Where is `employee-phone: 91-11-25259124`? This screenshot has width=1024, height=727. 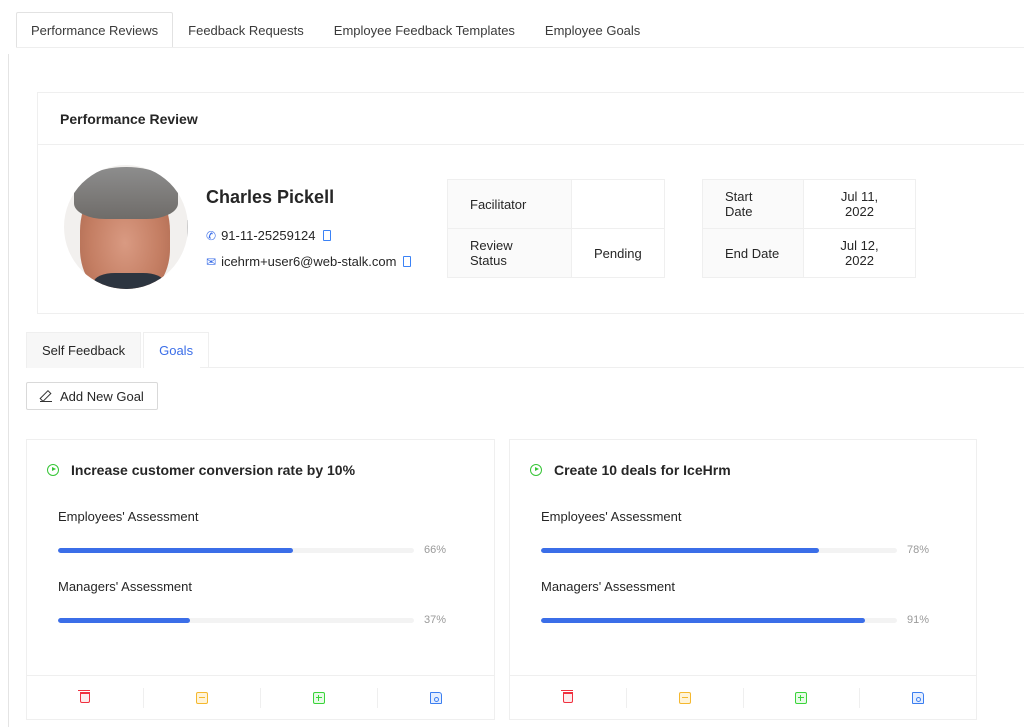
employee-phone: 91-11-25259124 is located at coordinates (268, 235).